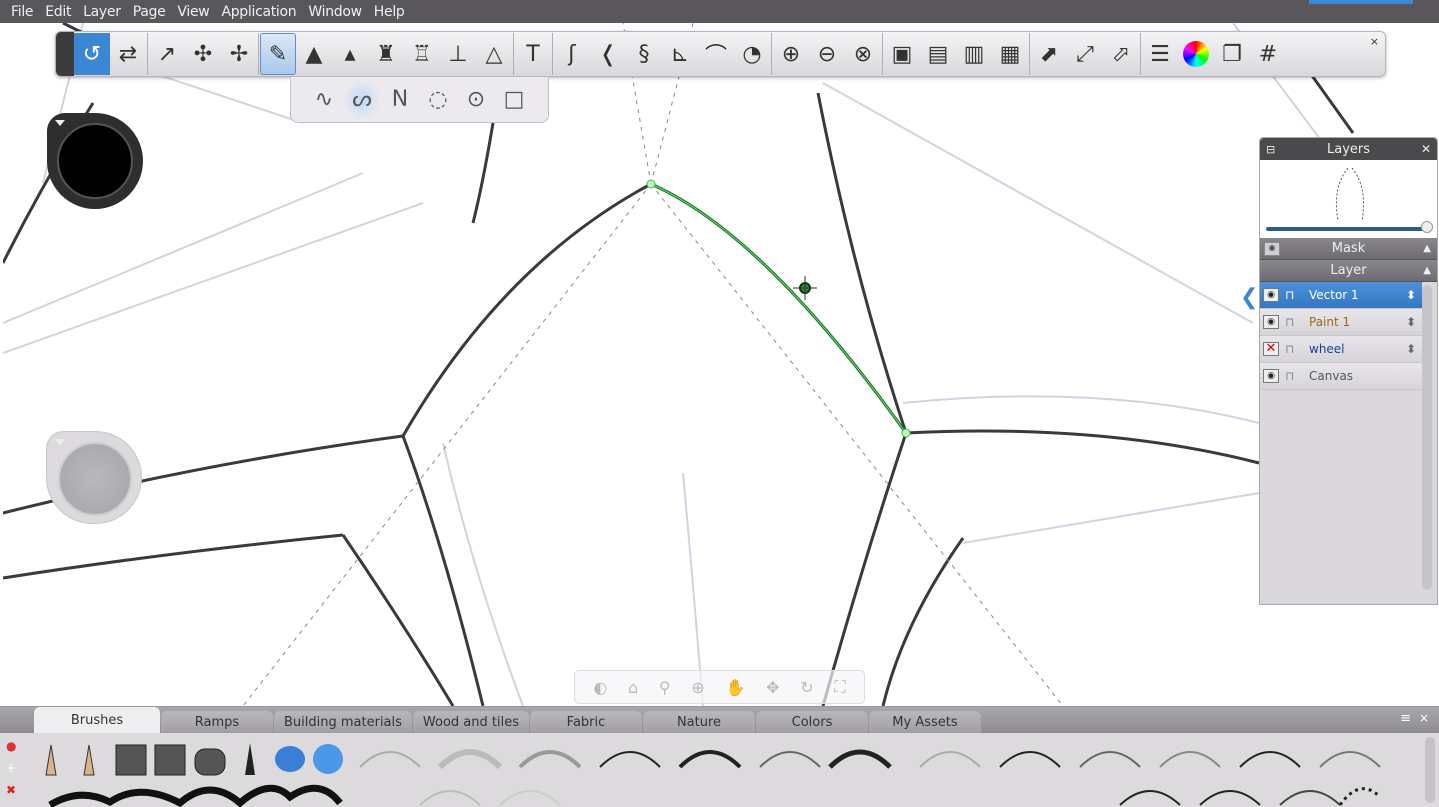 This screenshot has height=807, width=1439. What do you see at coordinates (1427, 227) in the screenshot?
I see `opacity-slider-handle` at bounding box center [1427, 227].